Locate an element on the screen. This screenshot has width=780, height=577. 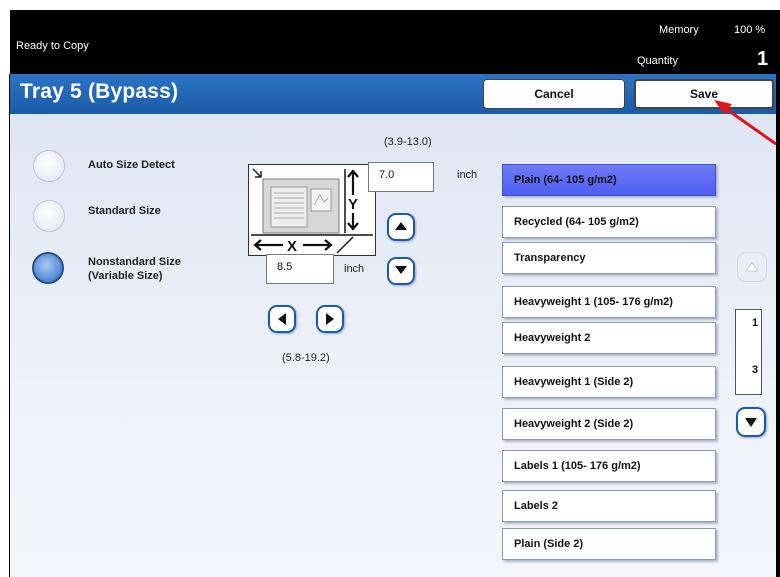
x-value-field: 8.5 is located at coordinates (300, 269).